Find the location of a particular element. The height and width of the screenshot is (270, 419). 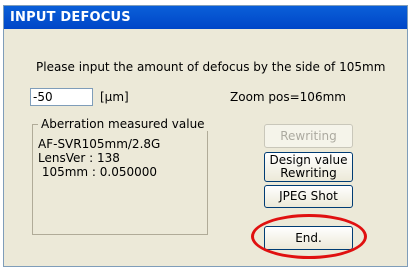

defocus-input is located at coordinates (61, 97).